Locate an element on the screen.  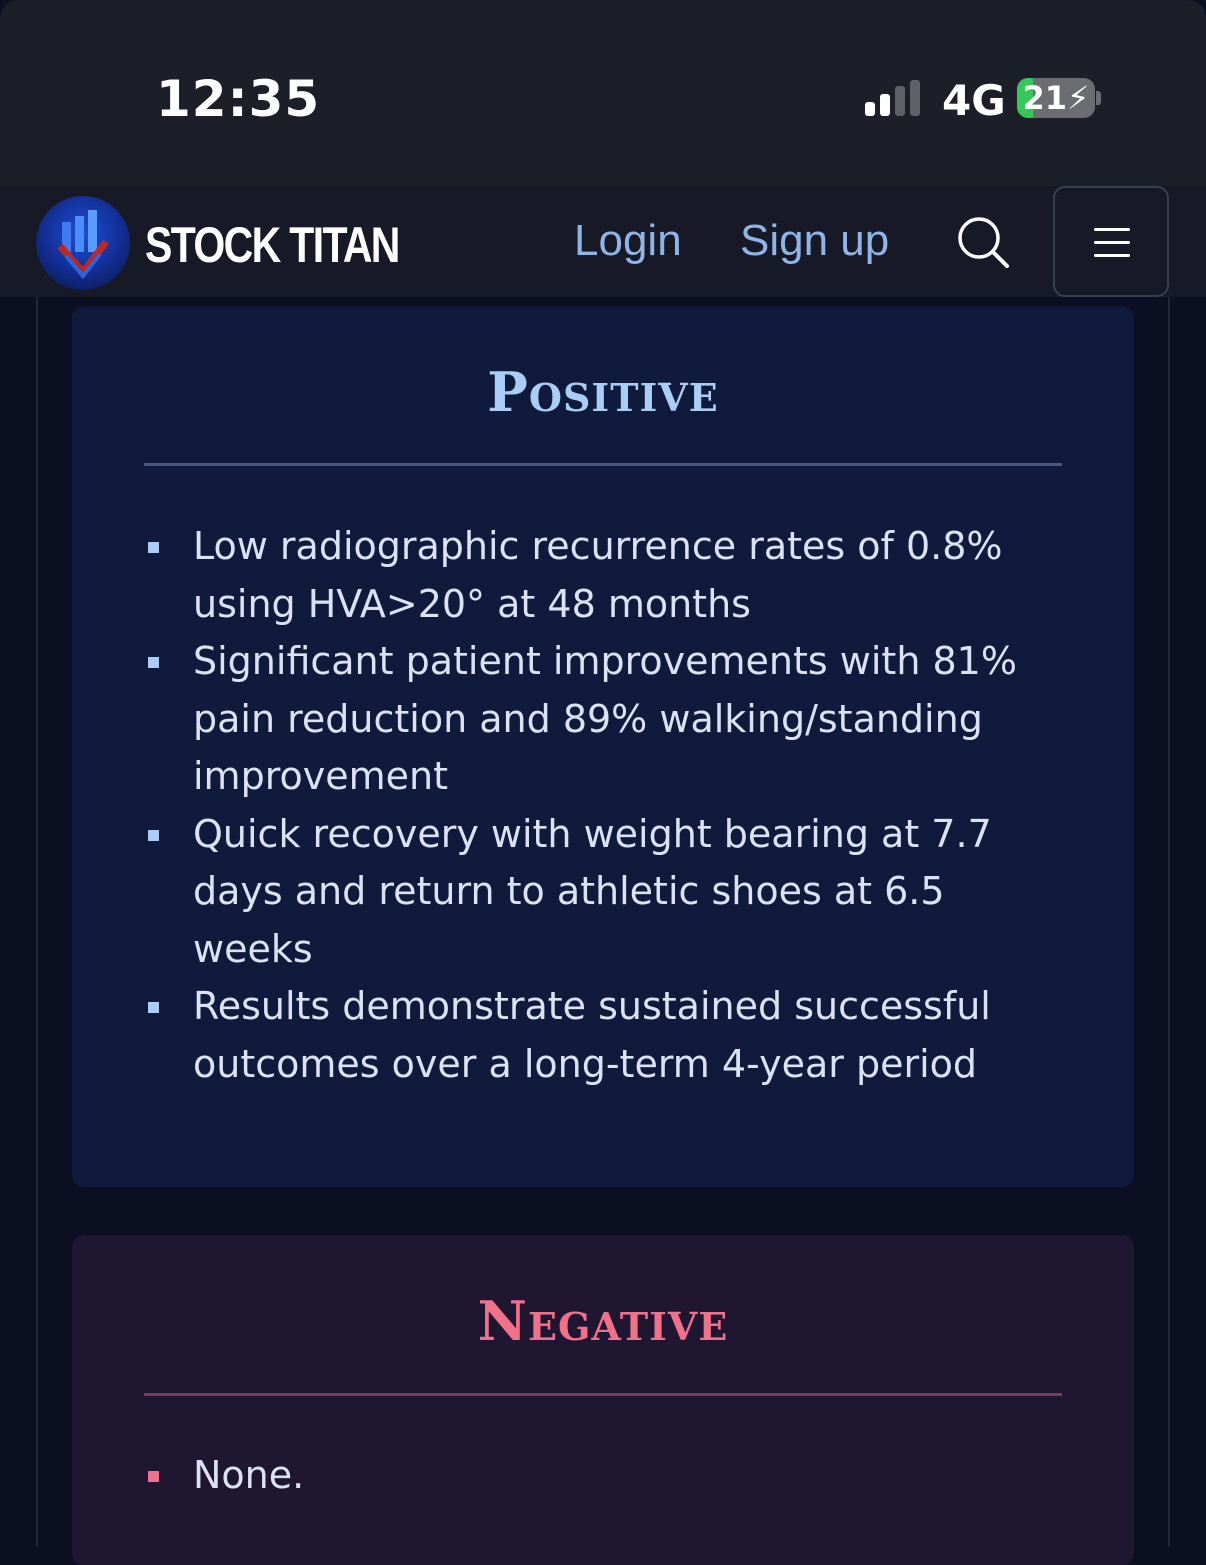
login-link: Login is located at coordinates (628, 241).